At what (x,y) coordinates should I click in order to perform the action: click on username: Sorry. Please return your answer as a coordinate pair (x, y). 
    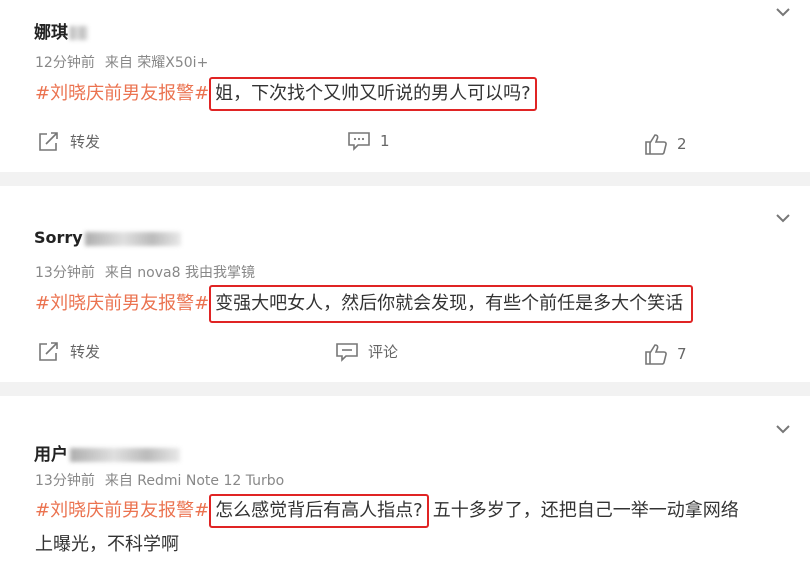
    Looking at the image, I should click on (107, 237).